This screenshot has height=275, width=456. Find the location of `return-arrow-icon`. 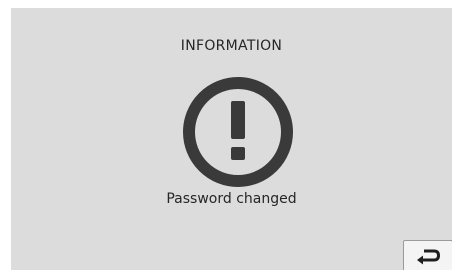

return-arrow-icon is located at coordinates (429, 257).